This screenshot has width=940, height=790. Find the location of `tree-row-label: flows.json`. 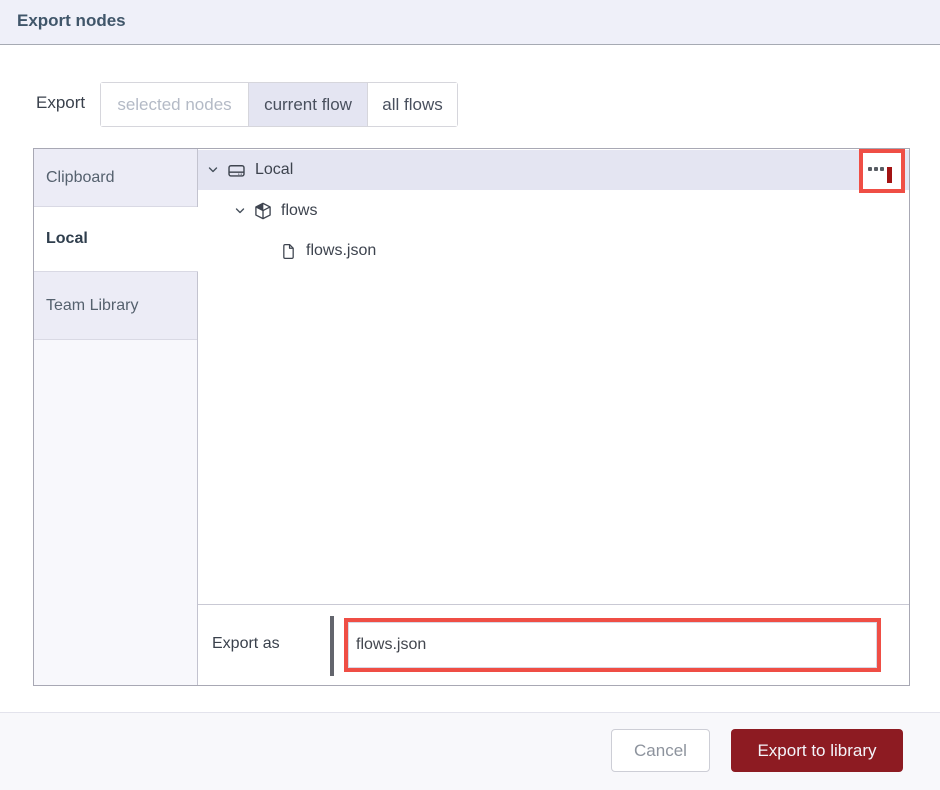

tree-row-label: flows.json is located at coordinates (341, 250).